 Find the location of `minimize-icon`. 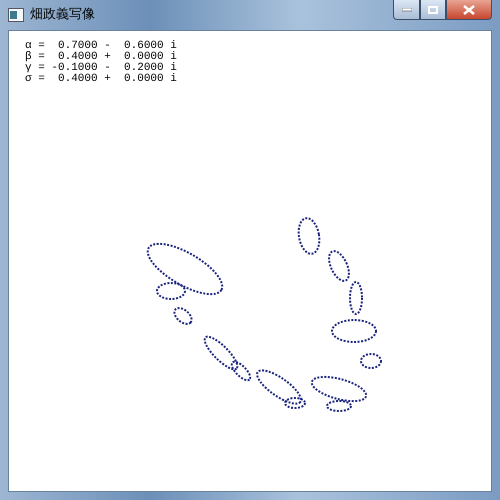

minimize-icon is located at coordinates (407, 10).